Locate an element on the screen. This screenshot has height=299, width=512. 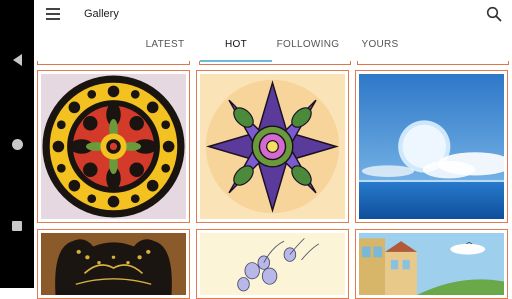
tab-latest: LATEST is located at coordinates (165, 48).